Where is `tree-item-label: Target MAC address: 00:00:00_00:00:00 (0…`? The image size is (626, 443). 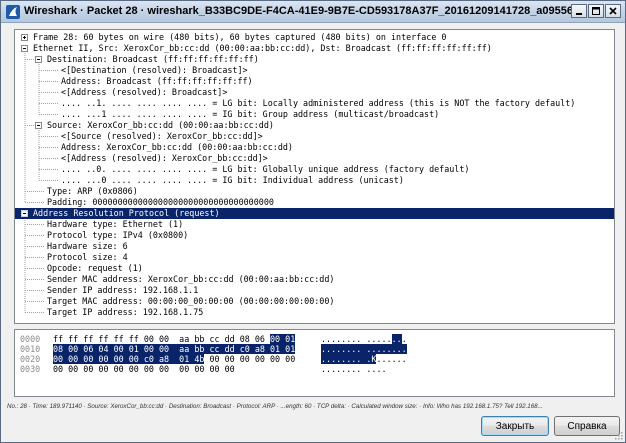 tree-item-label: Target MAC address: 00:00:00_00:00:00 (0… is located at coordinates (191, 301).